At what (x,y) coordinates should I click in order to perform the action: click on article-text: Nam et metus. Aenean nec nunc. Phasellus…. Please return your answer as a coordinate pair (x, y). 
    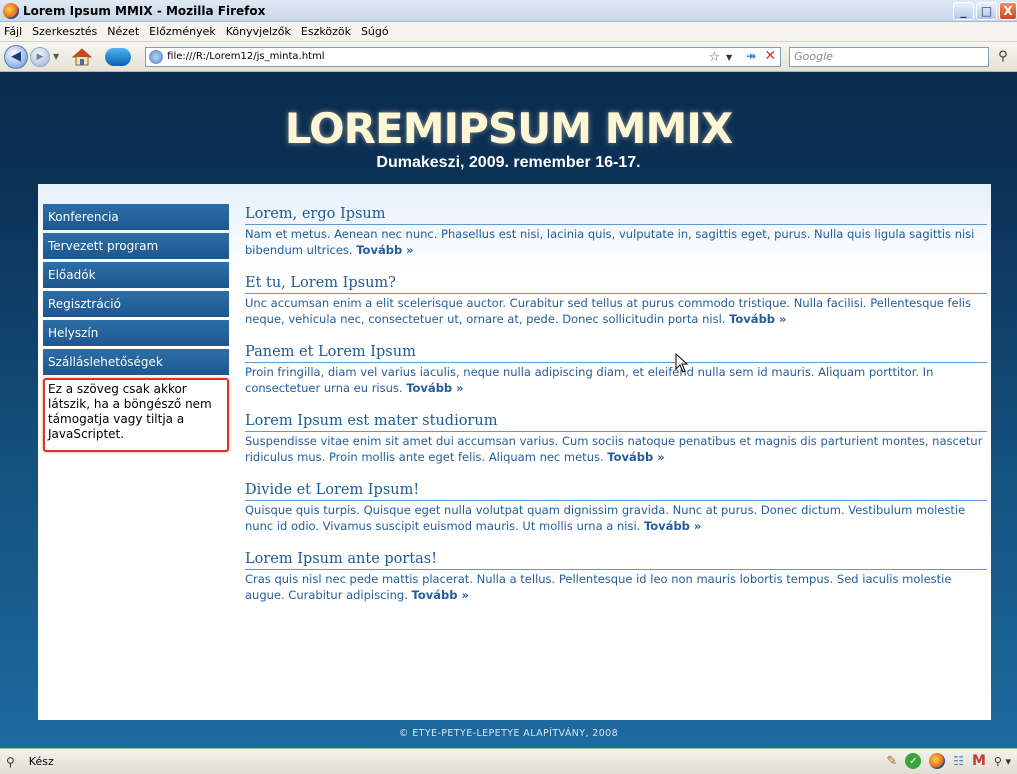
    Looking at the image, I should click on (610, 242).